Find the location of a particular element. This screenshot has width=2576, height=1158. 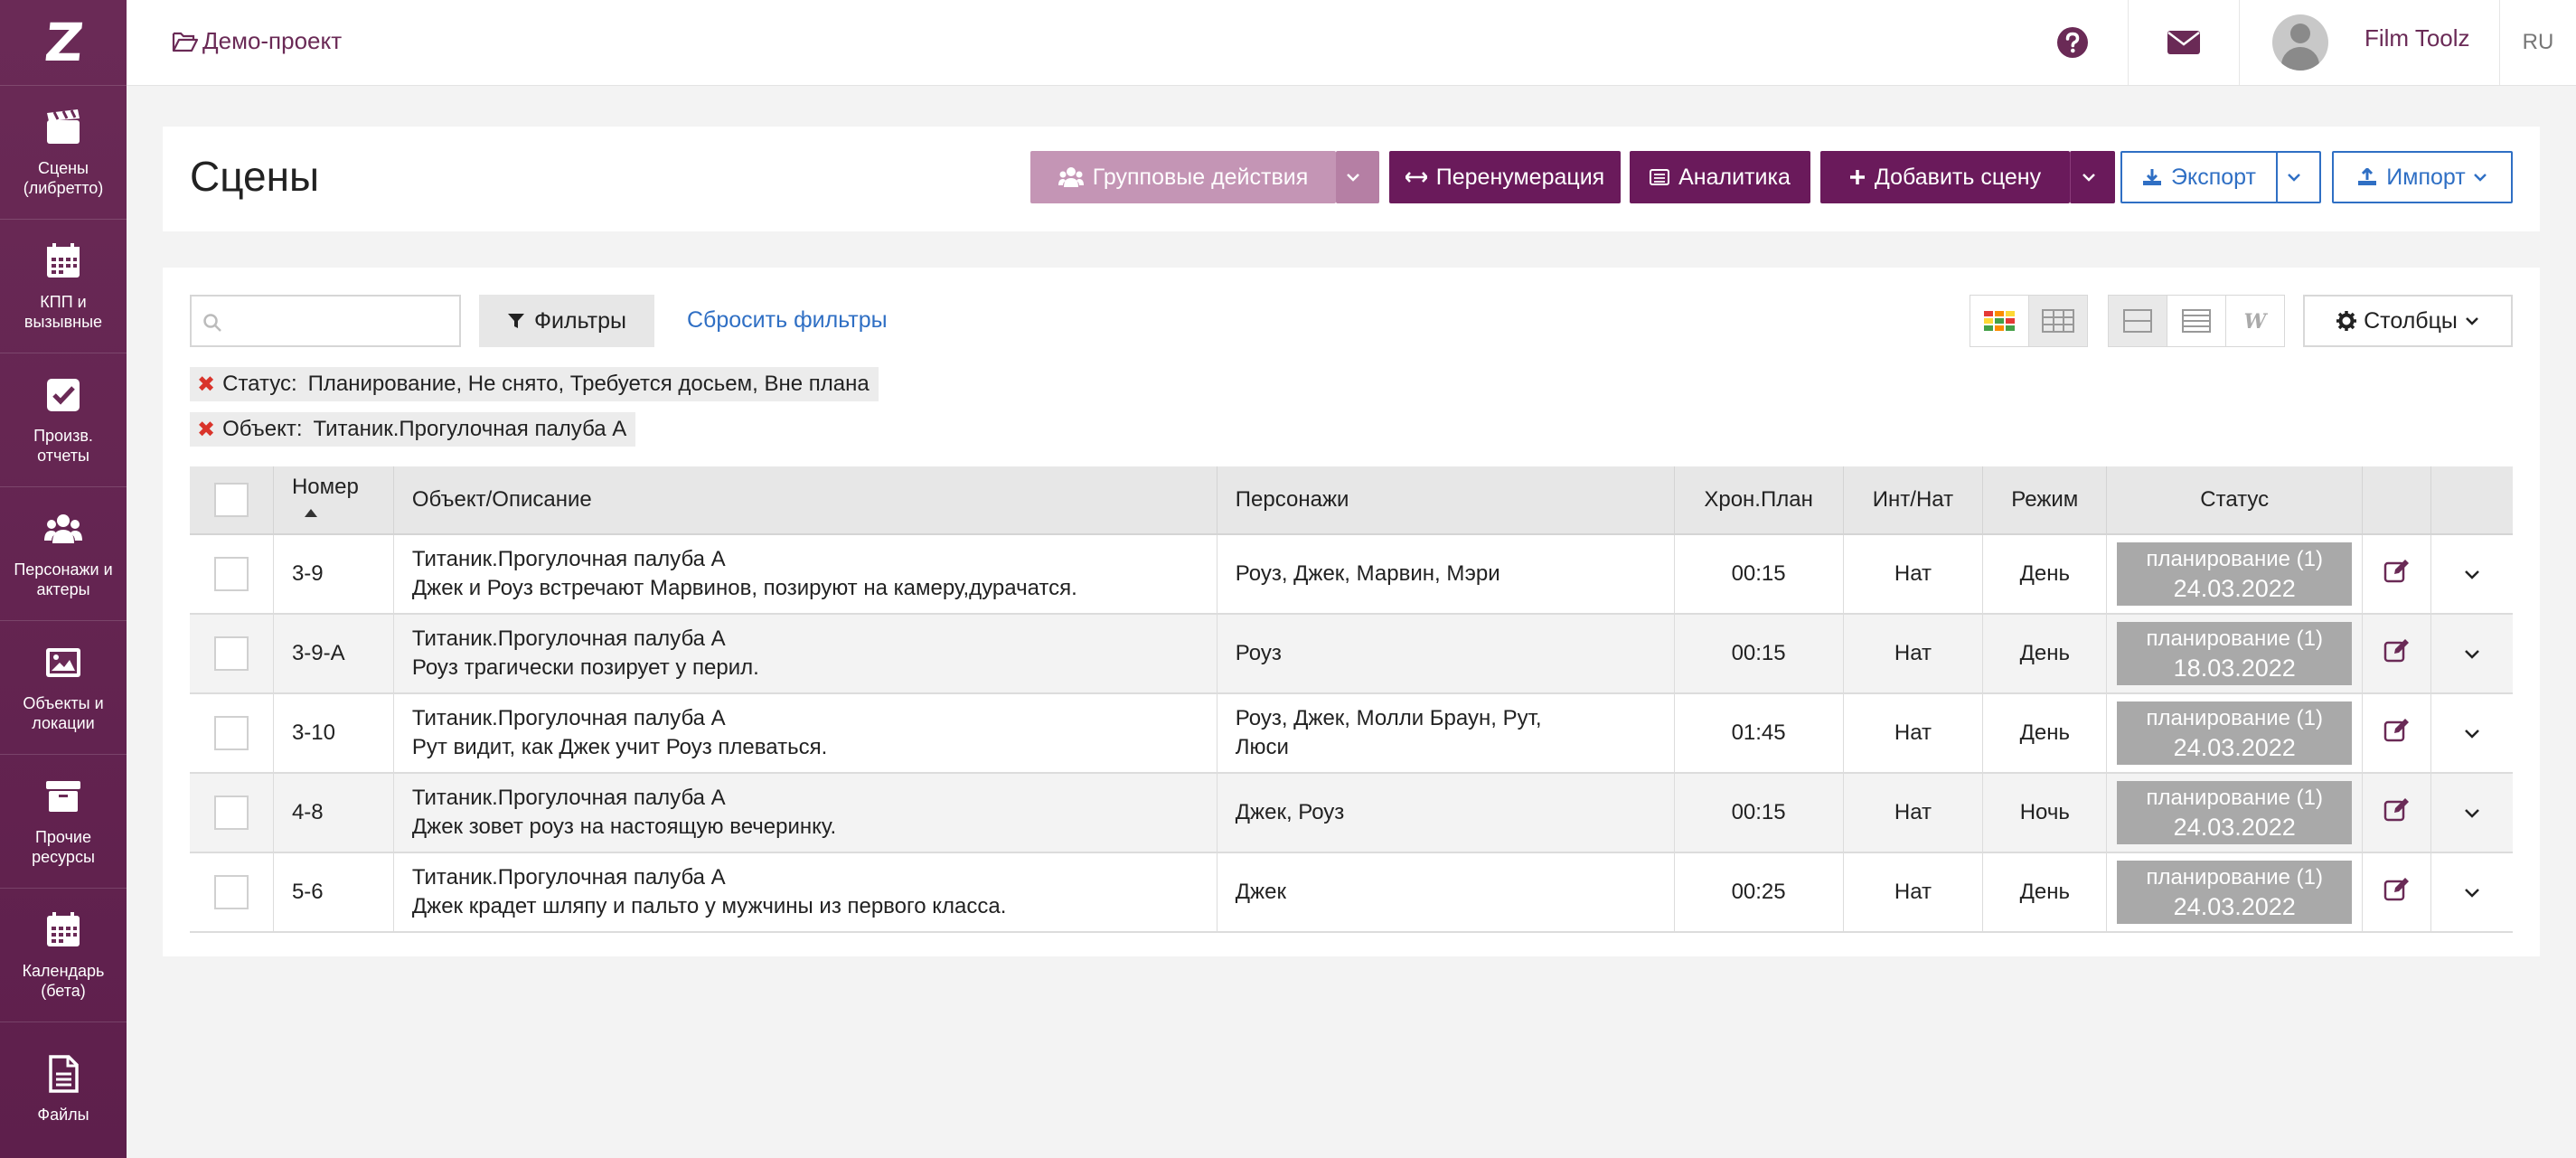

search-icon is located at coordinates (212, 323).